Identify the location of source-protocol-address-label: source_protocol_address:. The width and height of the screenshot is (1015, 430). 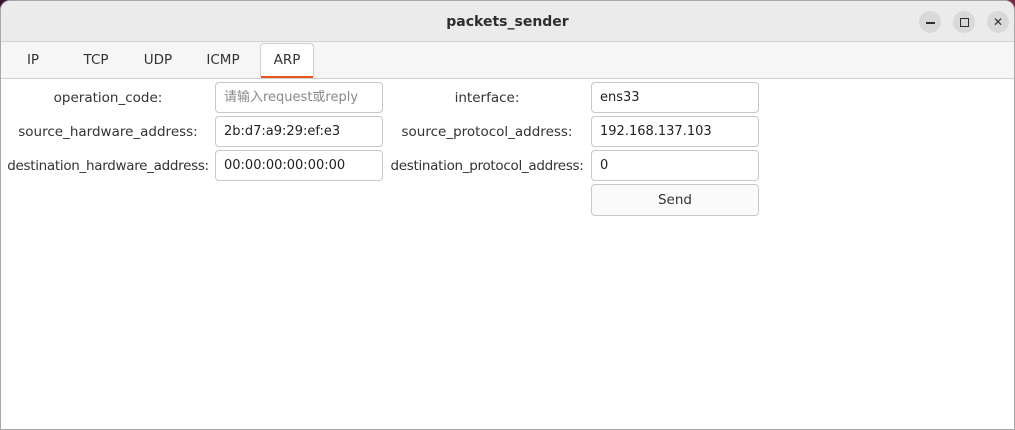
(487, 132).